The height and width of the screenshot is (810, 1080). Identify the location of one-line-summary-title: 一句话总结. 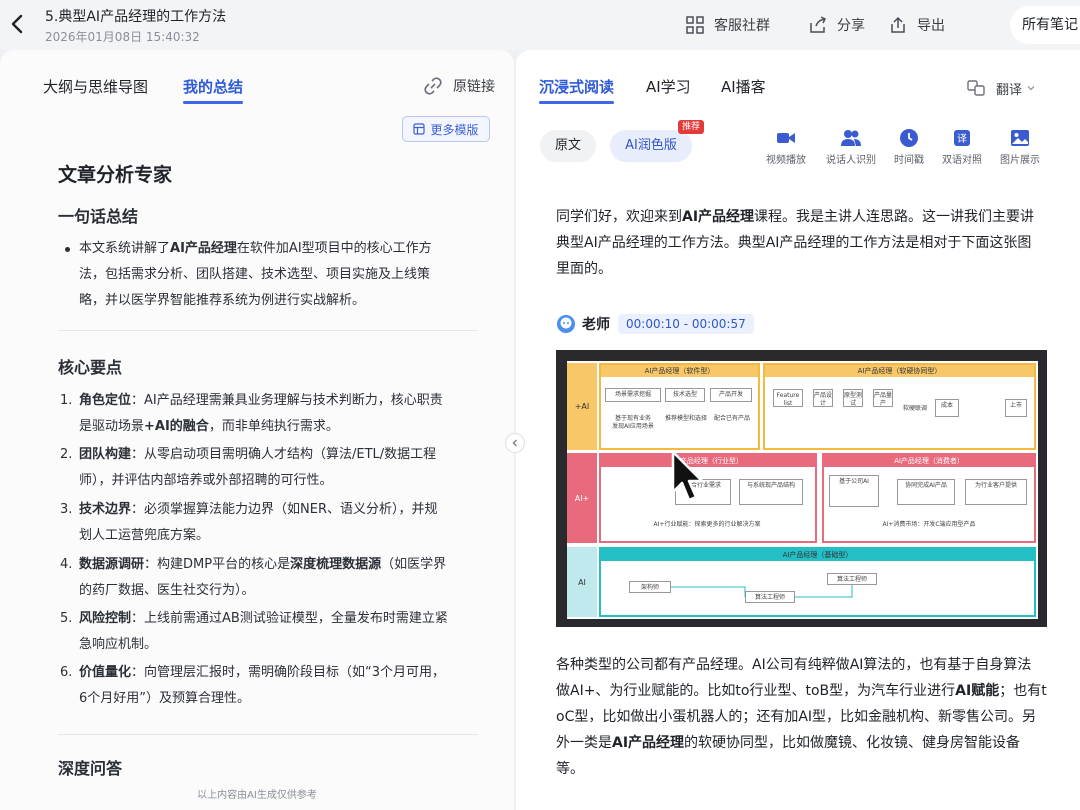
(98, 216).